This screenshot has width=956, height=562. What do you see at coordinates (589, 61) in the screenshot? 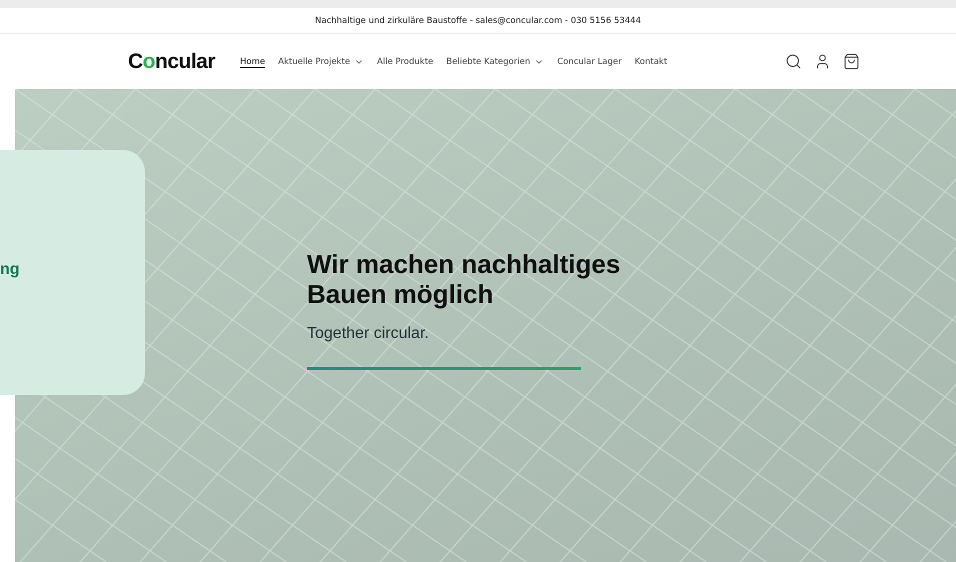
I see `nav-link: Concular Lager` at bounding box center [589, 61].